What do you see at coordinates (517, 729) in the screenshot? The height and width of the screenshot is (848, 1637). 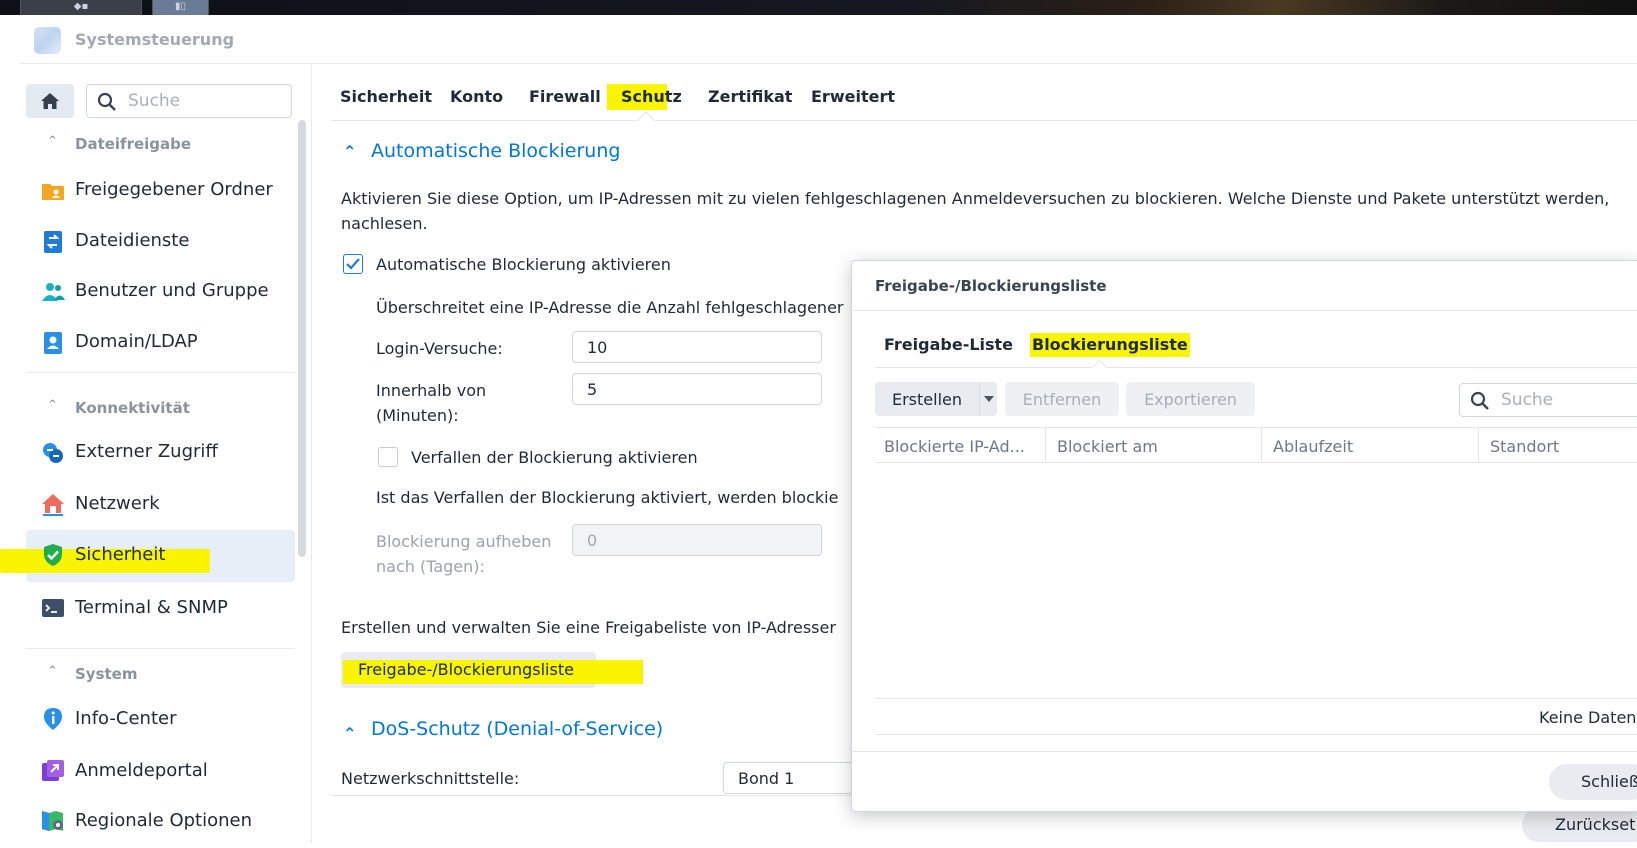 I see `section-title-dos: DoS-Schutz (Denial-of-Service)` at bounding box center [517, 729].